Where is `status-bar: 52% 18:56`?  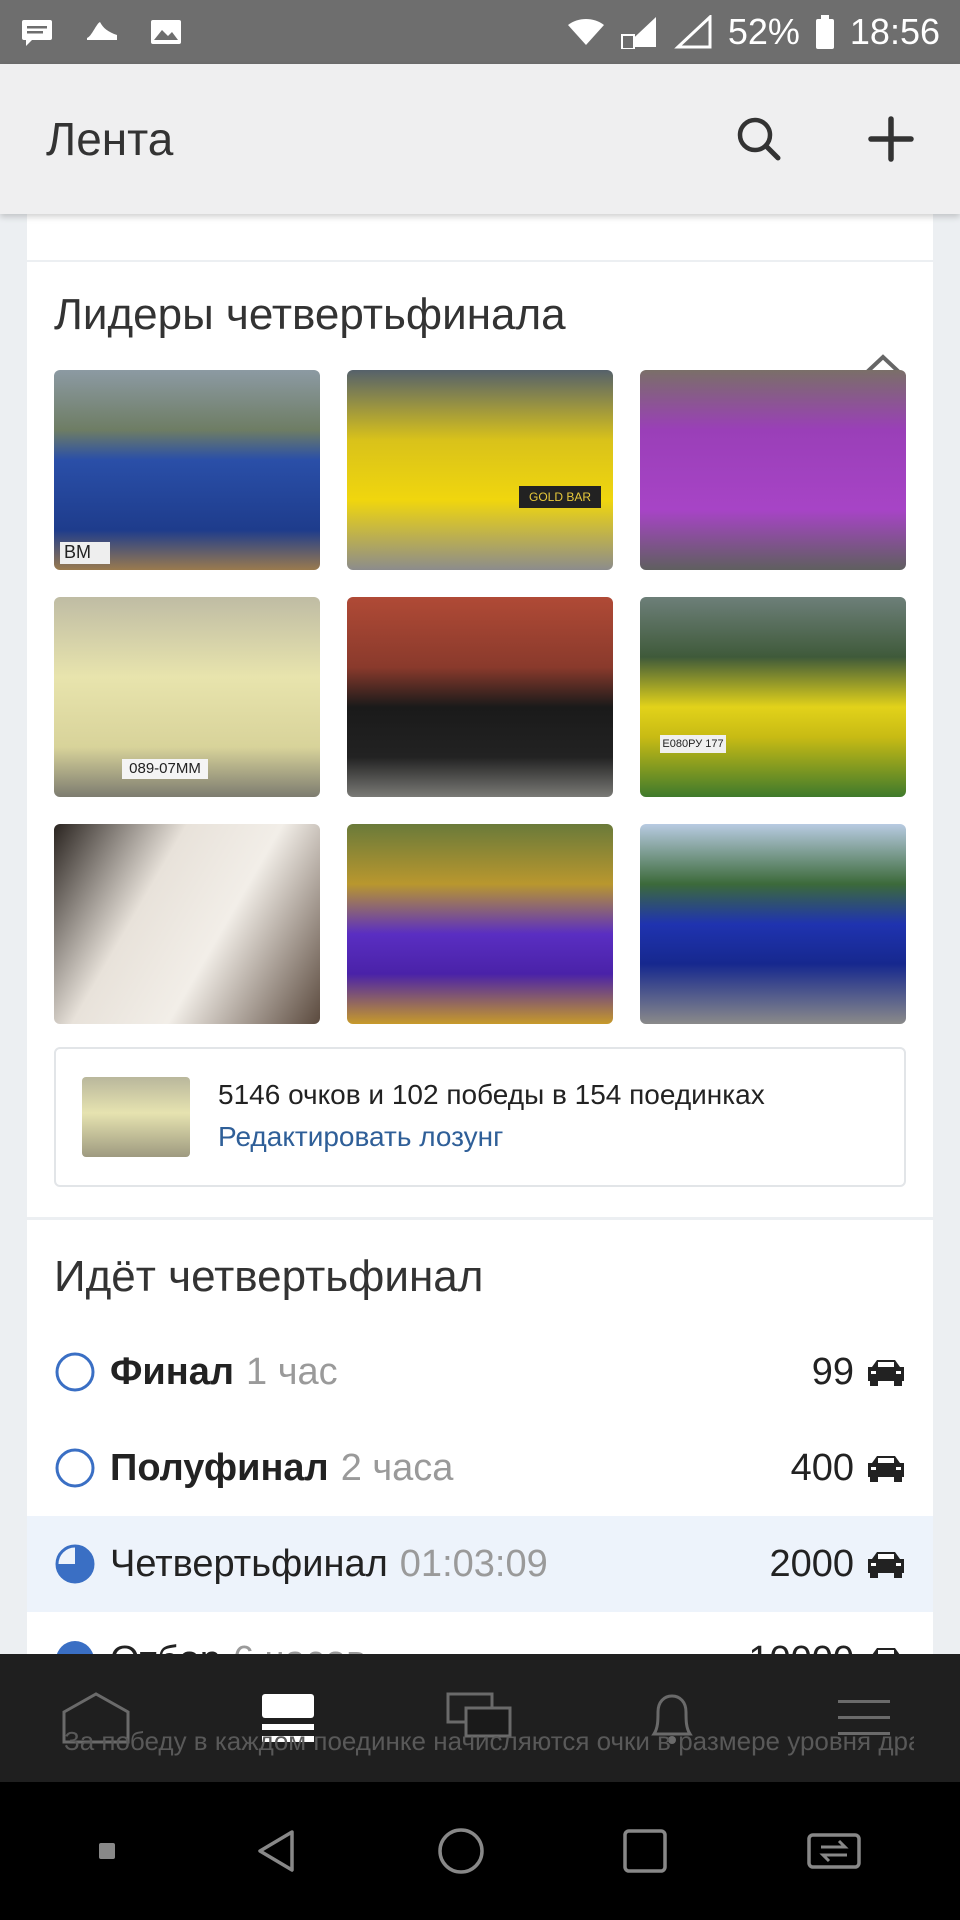 status-bar: 52% 18:56 is located at coordinates (480, 32).